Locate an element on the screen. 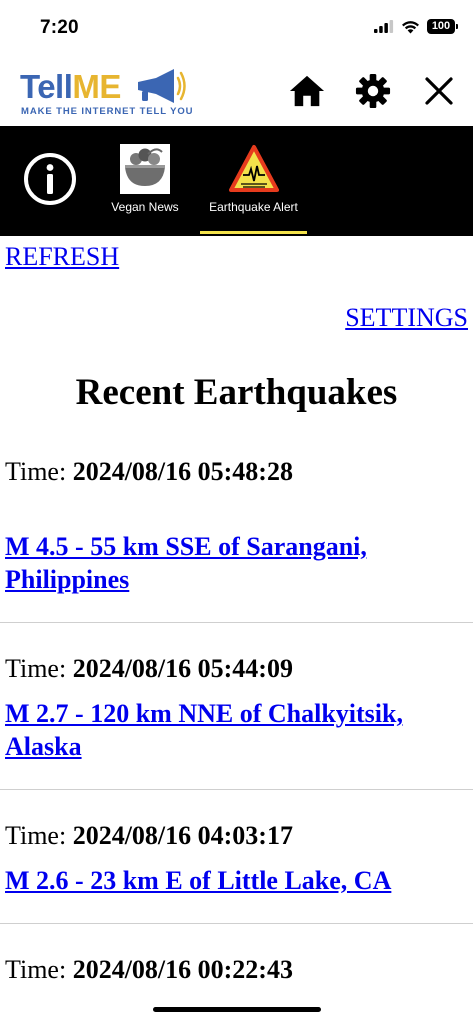 The height and width of the screenshot is (1024, 473). time-value: 2024/08/16 00:22:43 is located at coordinates (182, 969).